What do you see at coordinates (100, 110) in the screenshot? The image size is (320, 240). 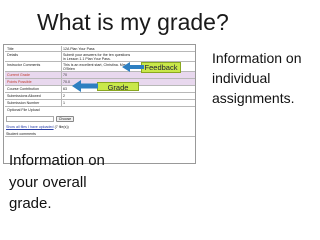 I see `table-row: Optional File Upload` at bounding box center [100, 110].